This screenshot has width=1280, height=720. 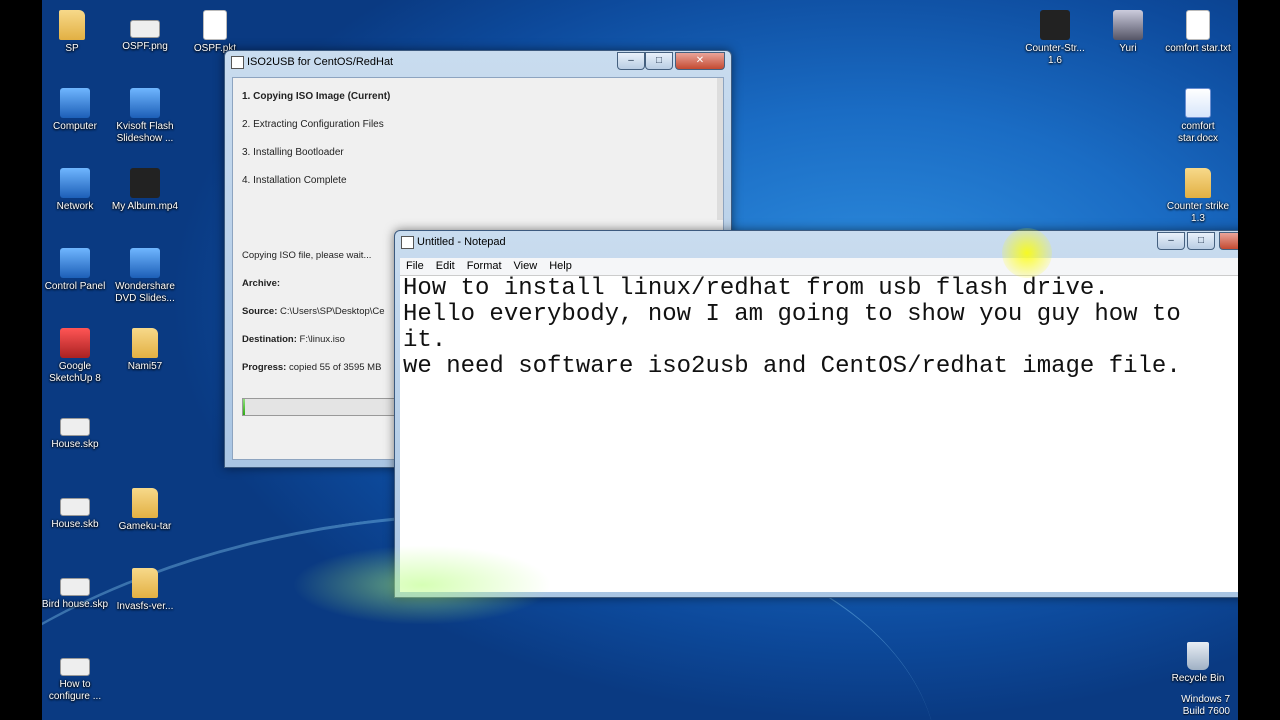 I want to click on step-2: 2. Extracting Configuration Files, so click(x=313, y=124).